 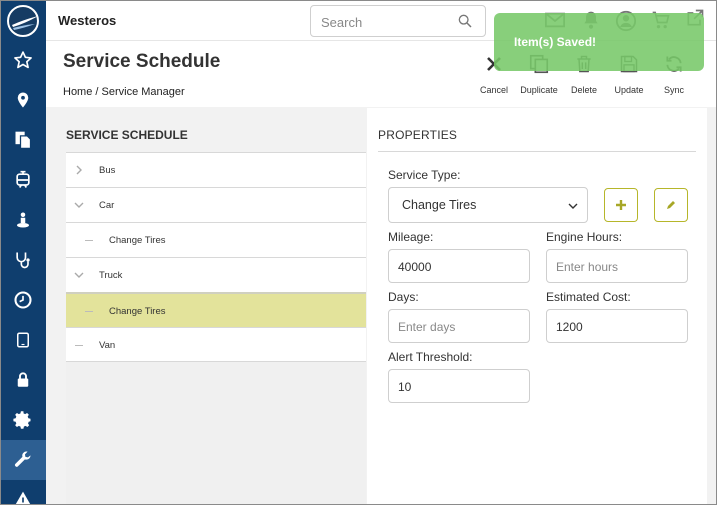 I want to click on tree-item-truck-change-tires: Change Tires, so click(x=216, y=309).